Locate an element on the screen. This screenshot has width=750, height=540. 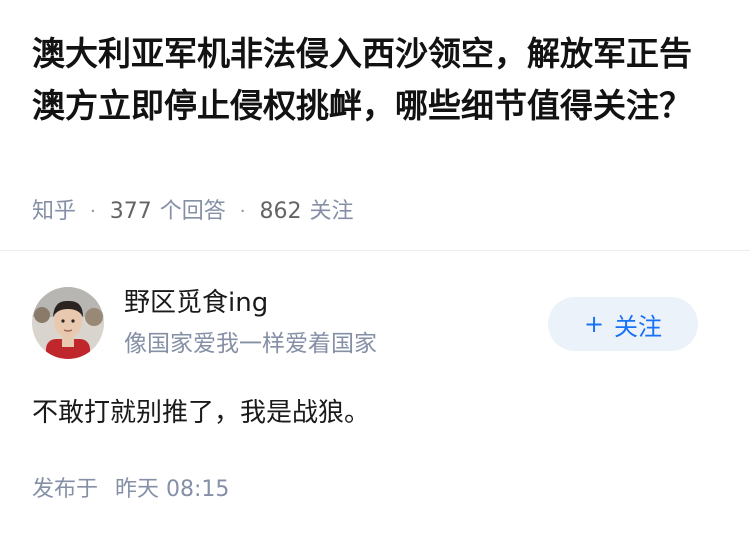
answers-label: 个回答 is located at coordinates (192, 211).